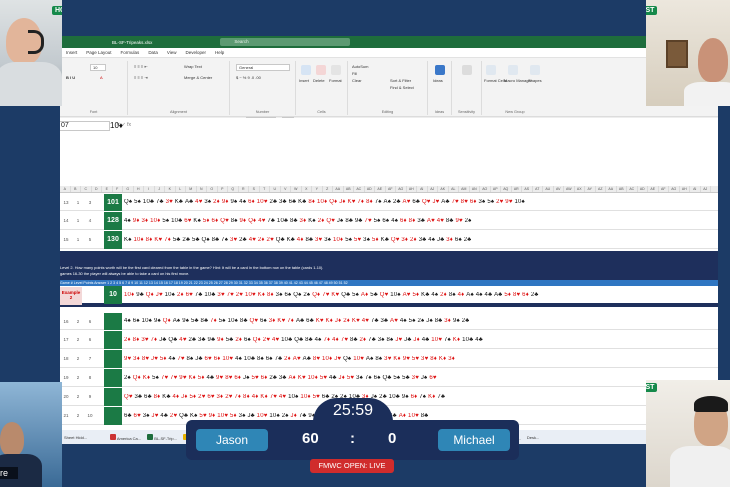 The image size is (730, 487). Describe the element at coordinates (223, 189) in the screenshot. I see `column-header: P` at that location.